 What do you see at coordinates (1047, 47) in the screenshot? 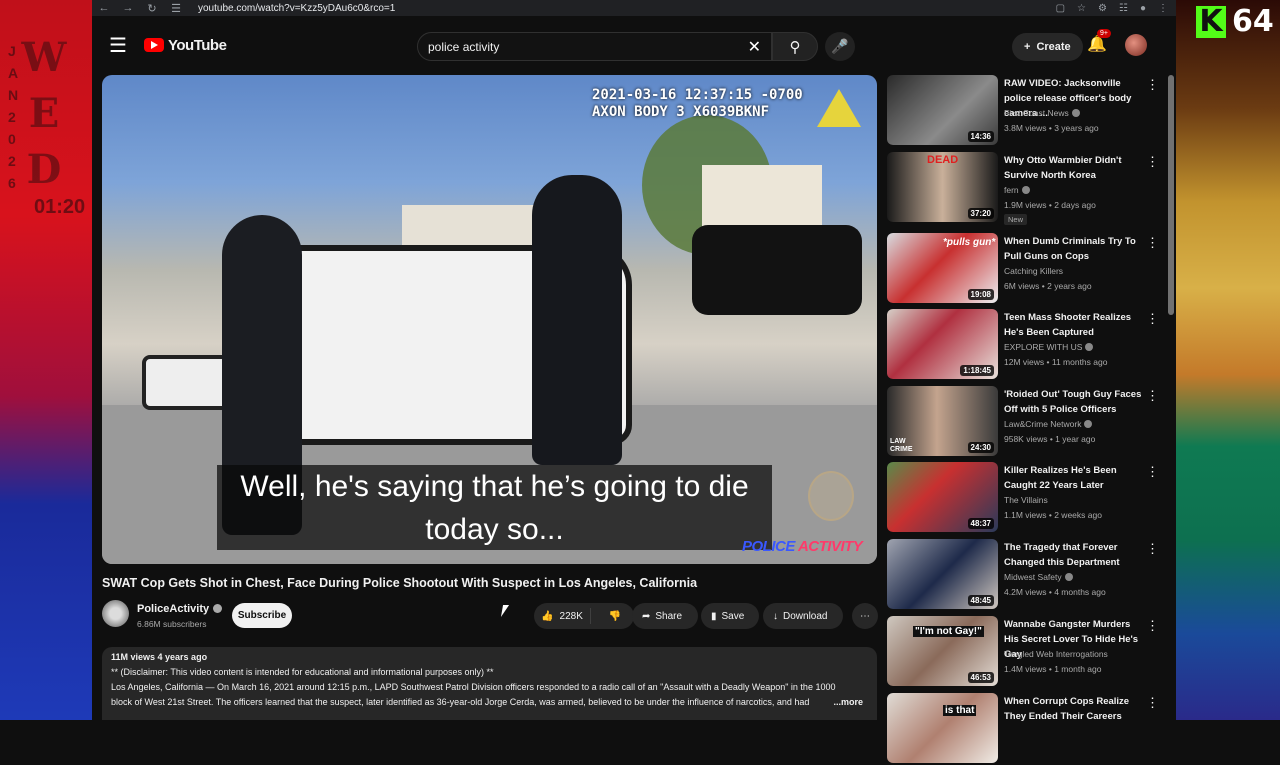
I see `create-button: + Create` at bounding box center [1047, 47].